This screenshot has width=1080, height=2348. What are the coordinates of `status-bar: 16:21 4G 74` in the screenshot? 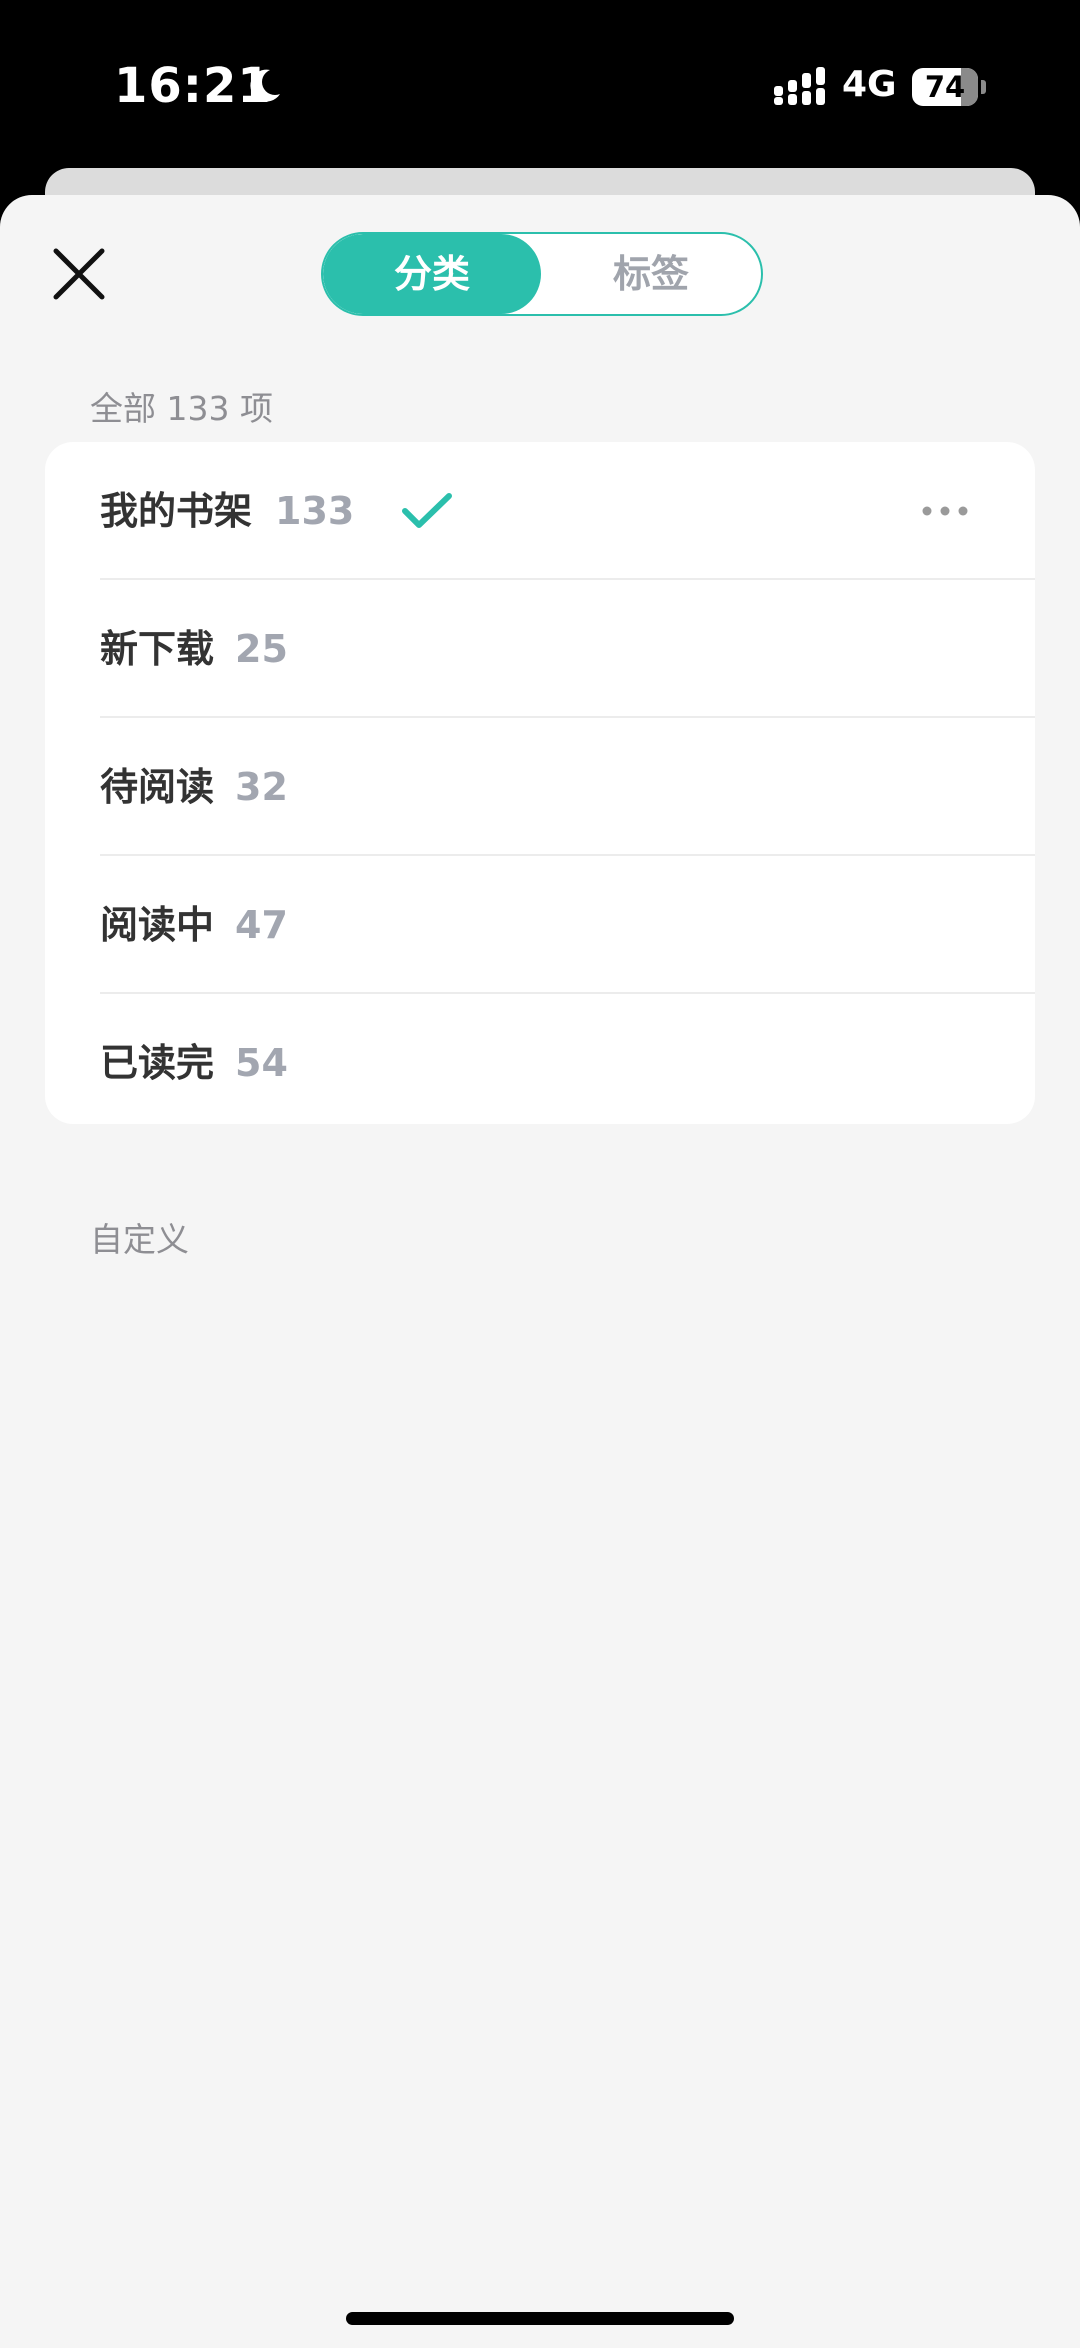 It's located at (540, 85).